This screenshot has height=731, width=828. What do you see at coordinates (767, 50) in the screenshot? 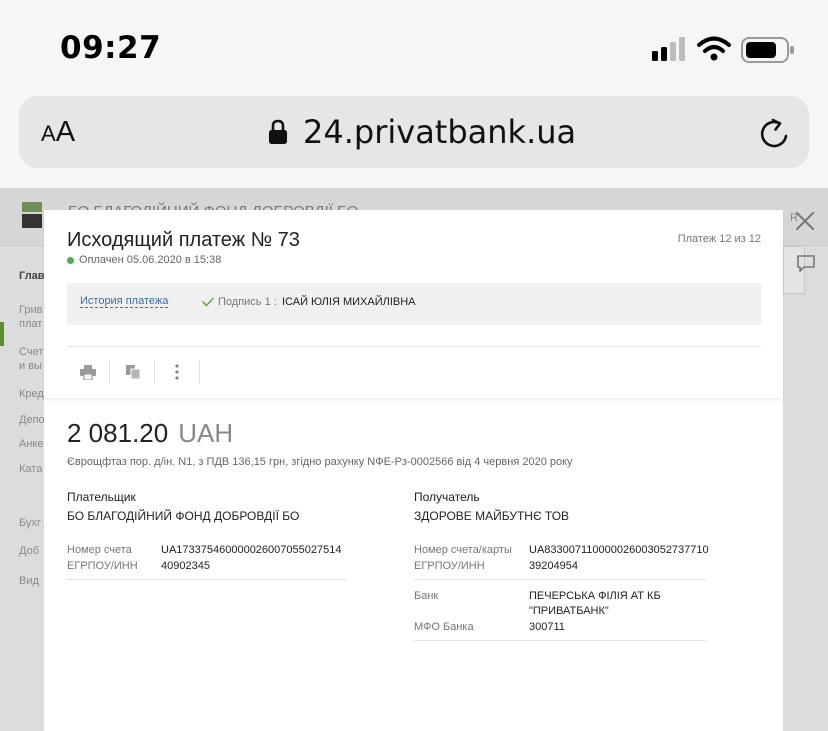
I see `battery-icon` at bounding box center [767, 50].